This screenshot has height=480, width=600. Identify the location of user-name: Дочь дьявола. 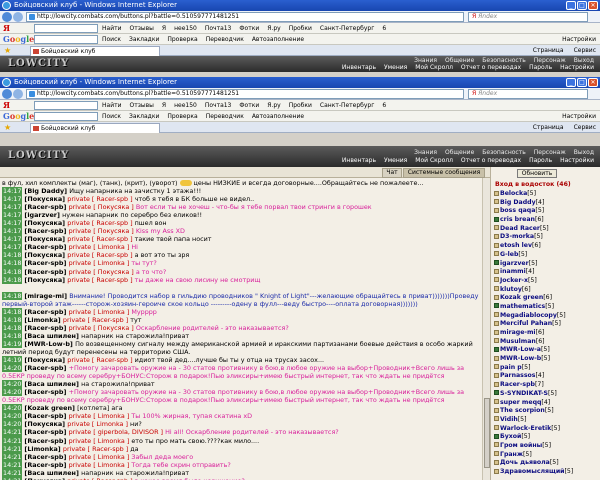
(525, 462).